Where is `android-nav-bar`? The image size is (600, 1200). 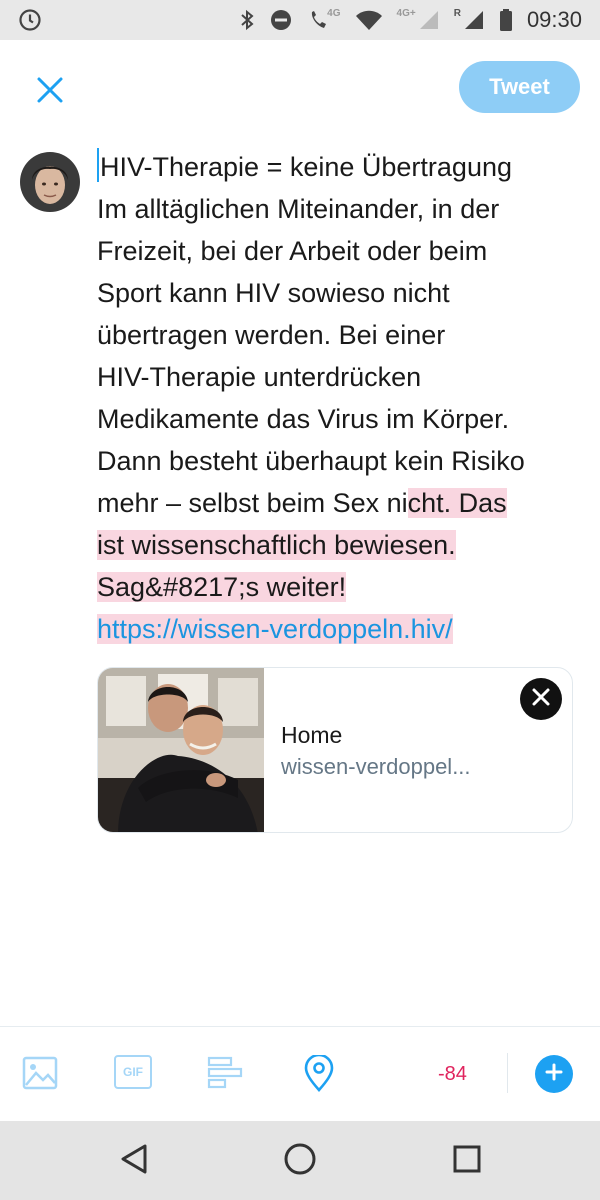 android-nav-bar is located at coordinates (300, 1160).